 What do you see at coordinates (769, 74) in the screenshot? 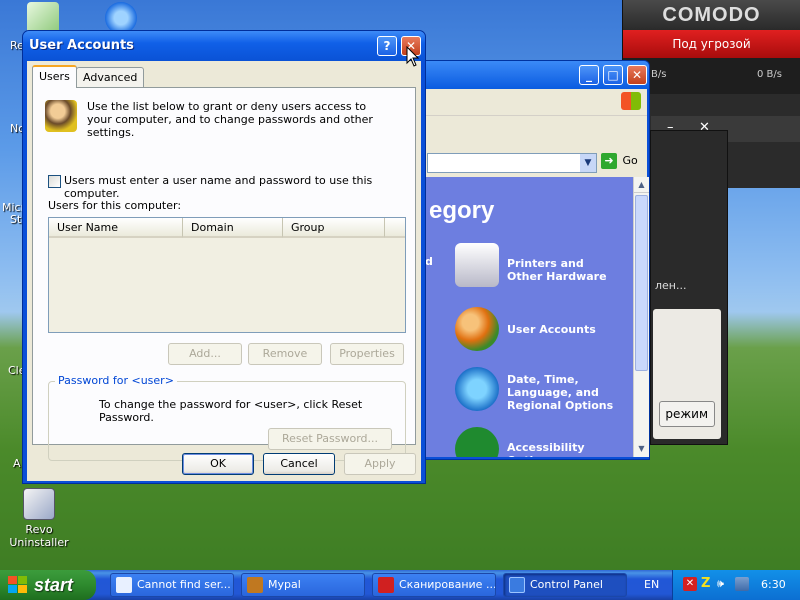
I see `speed-out: 0 B/s` at bounding box center [769, 74].